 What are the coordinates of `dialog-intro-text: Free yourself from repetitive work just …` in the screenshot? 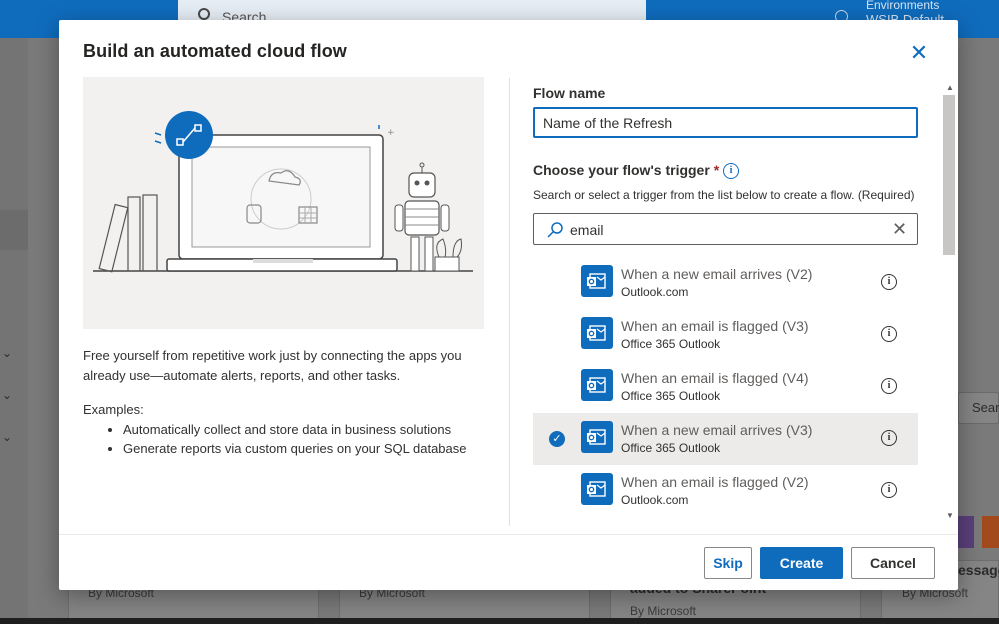 It's located at (272, 365).